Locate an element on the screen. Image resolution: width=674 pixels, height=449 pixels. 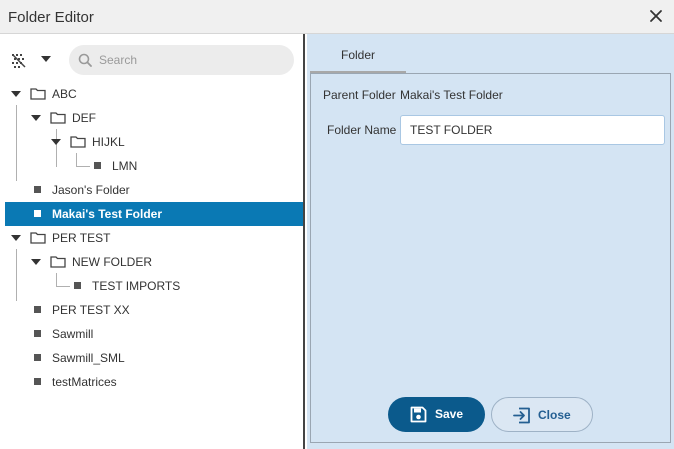
tree-item-lmn: LMN is located at coordinates (151, 166).